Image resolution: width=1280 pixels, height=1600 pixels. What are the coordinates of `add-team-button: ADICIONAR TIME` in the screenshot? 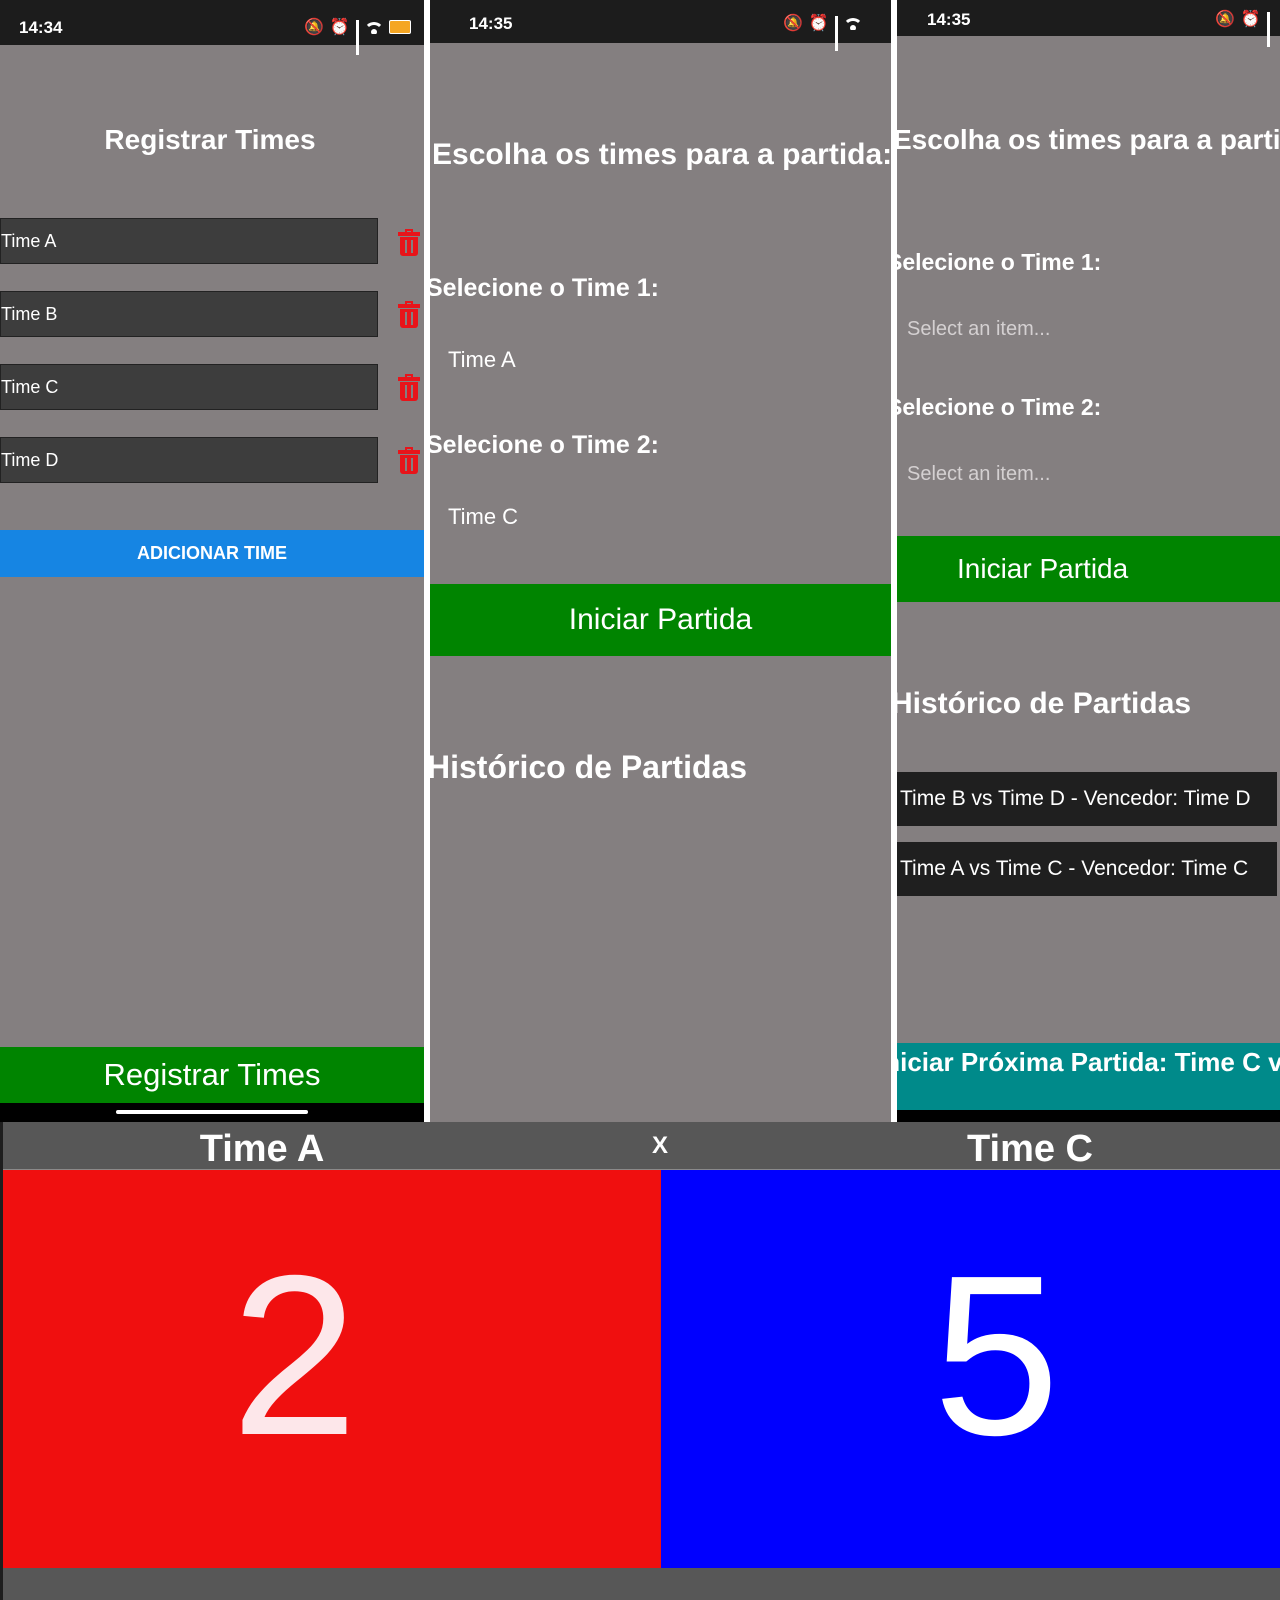 It's located at (212, 553).